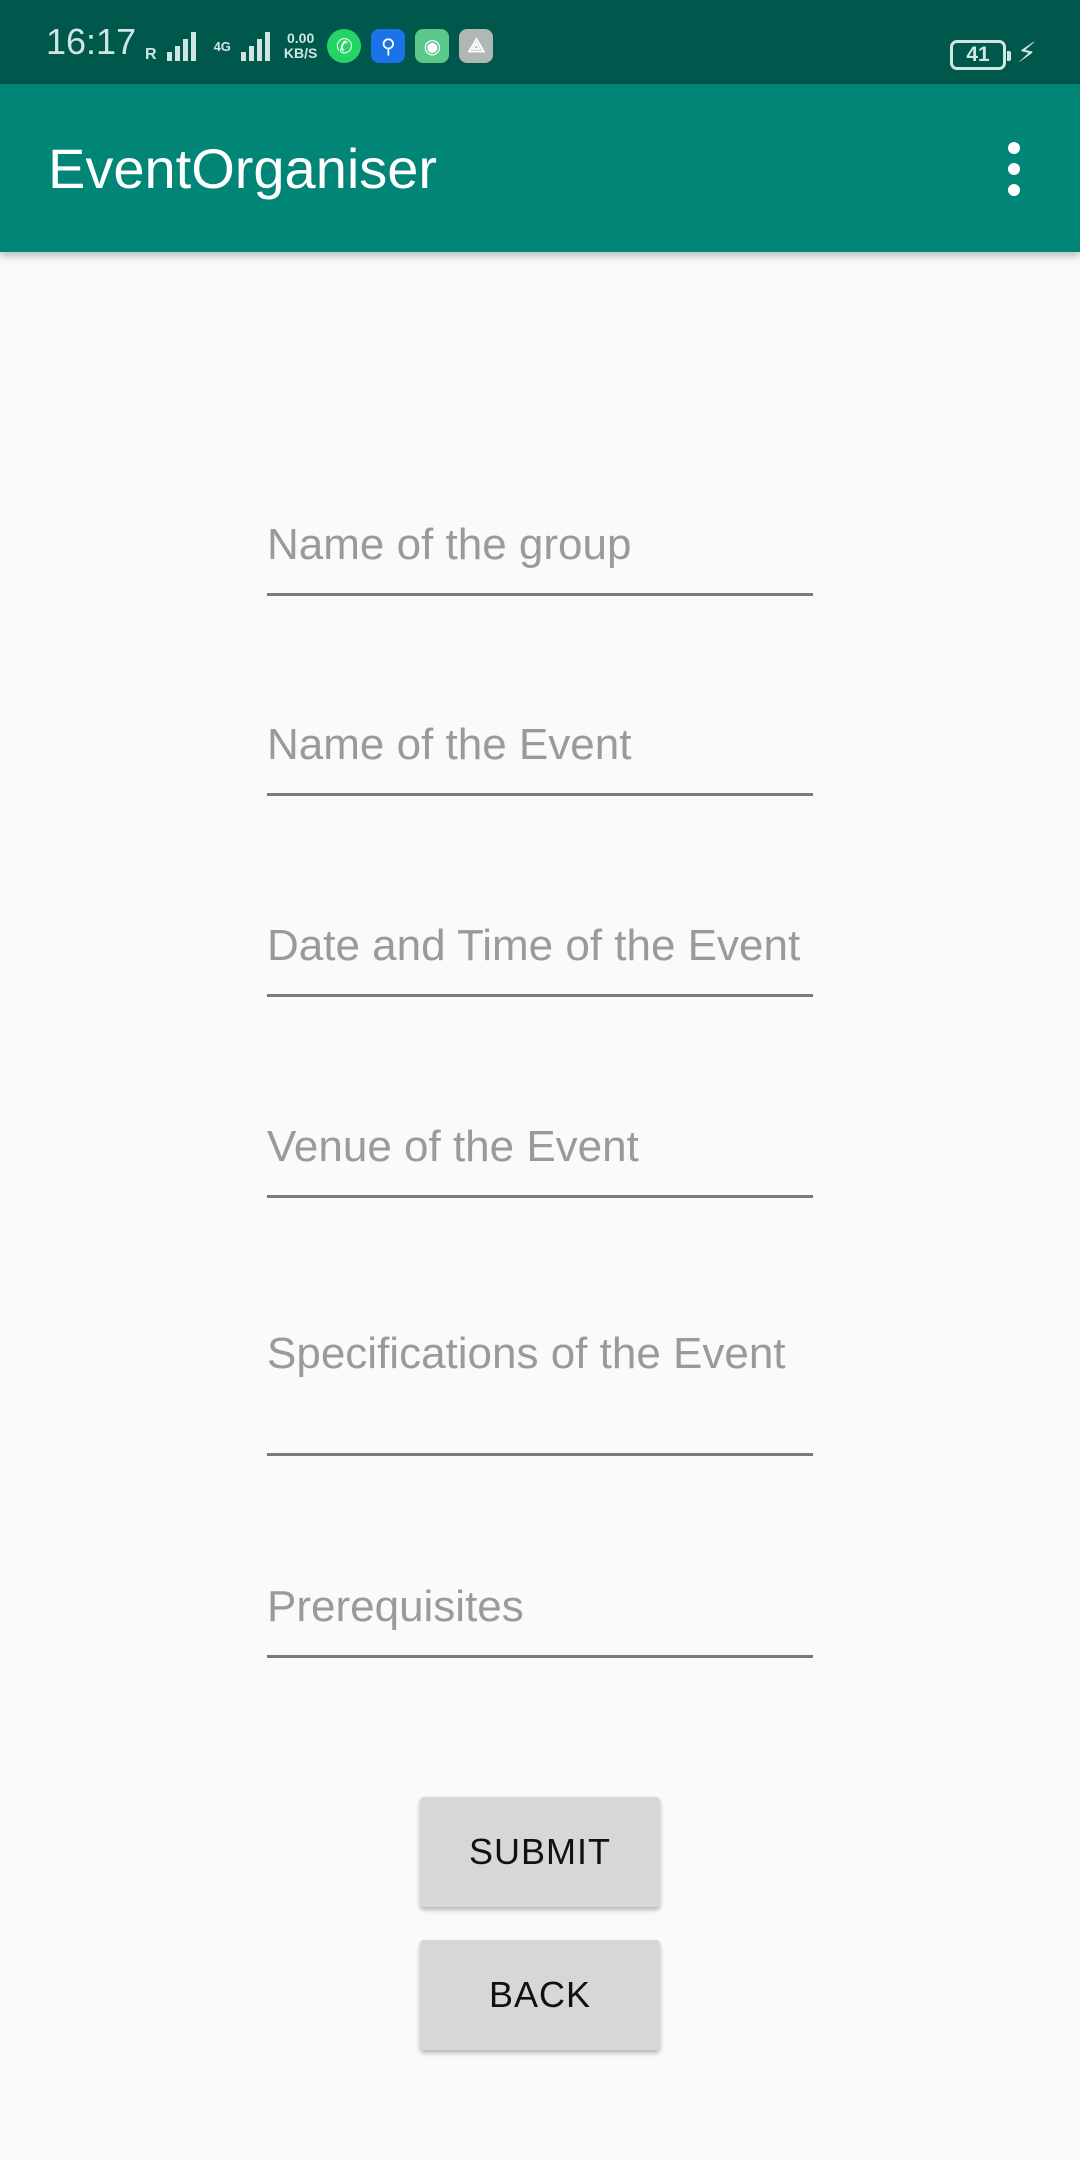 The image size is (1080, 2160). I want to click on group-name-field, so click(540, 558).